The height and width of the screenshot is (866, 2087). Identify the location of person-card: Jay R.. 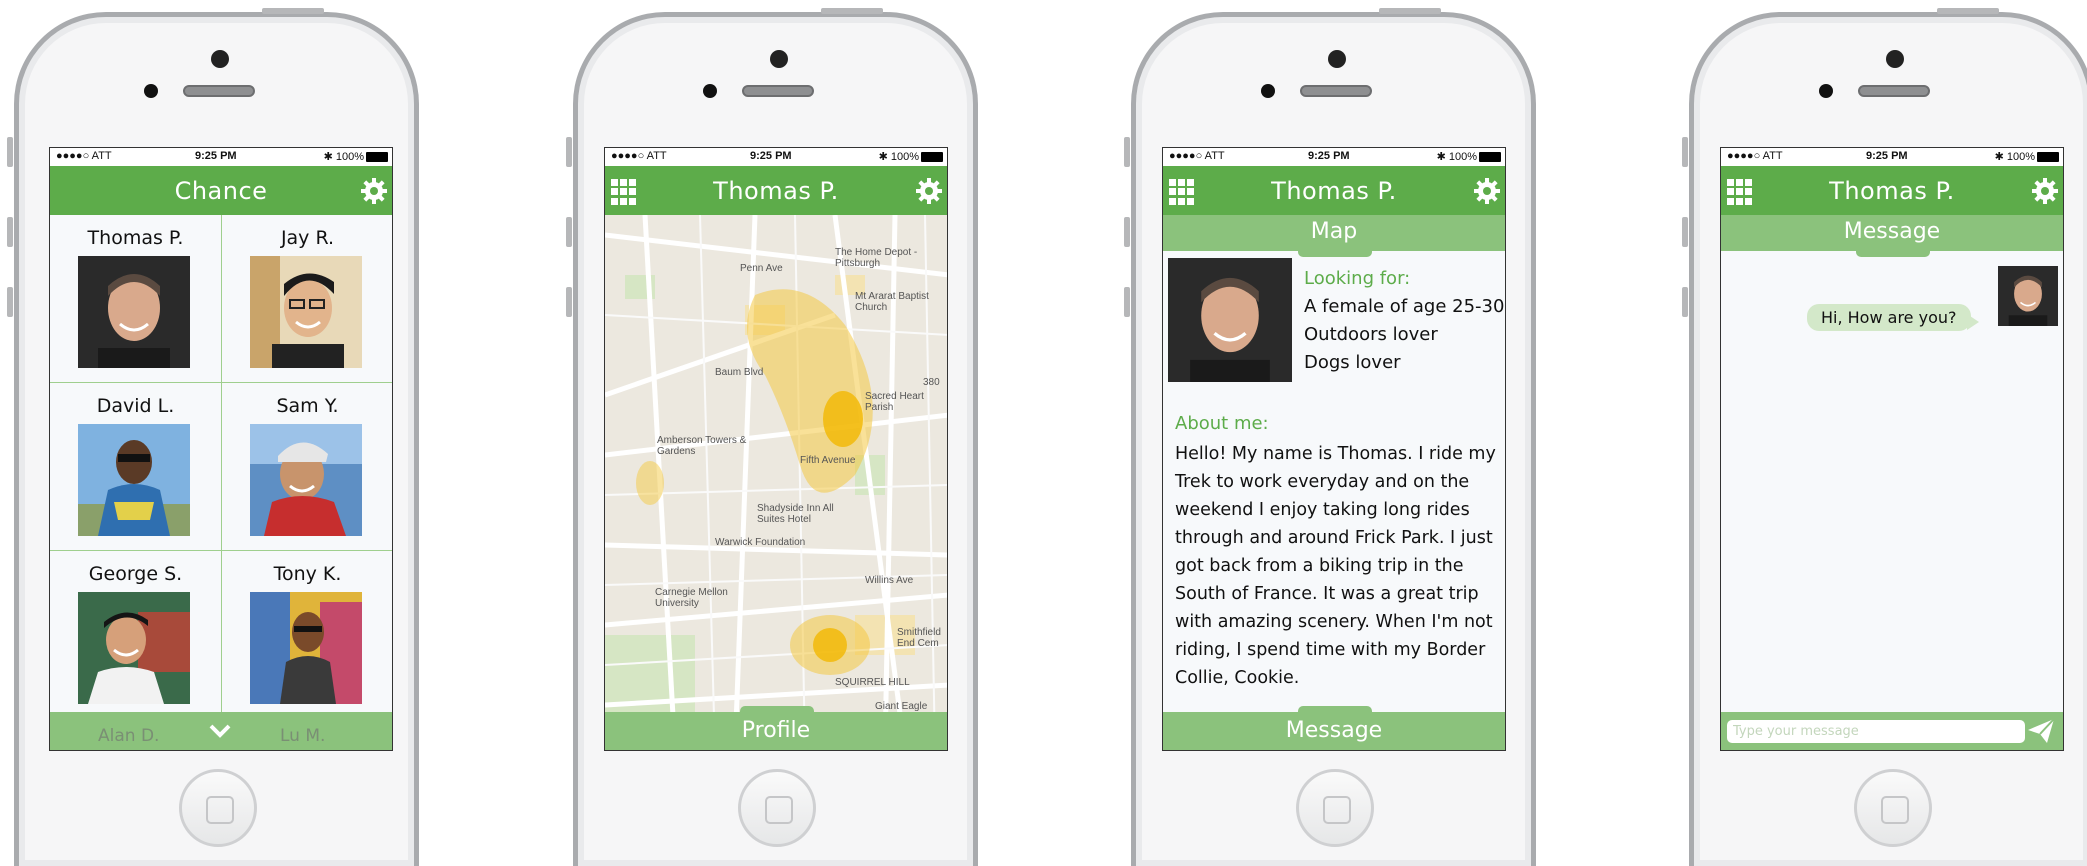
(307, 299).